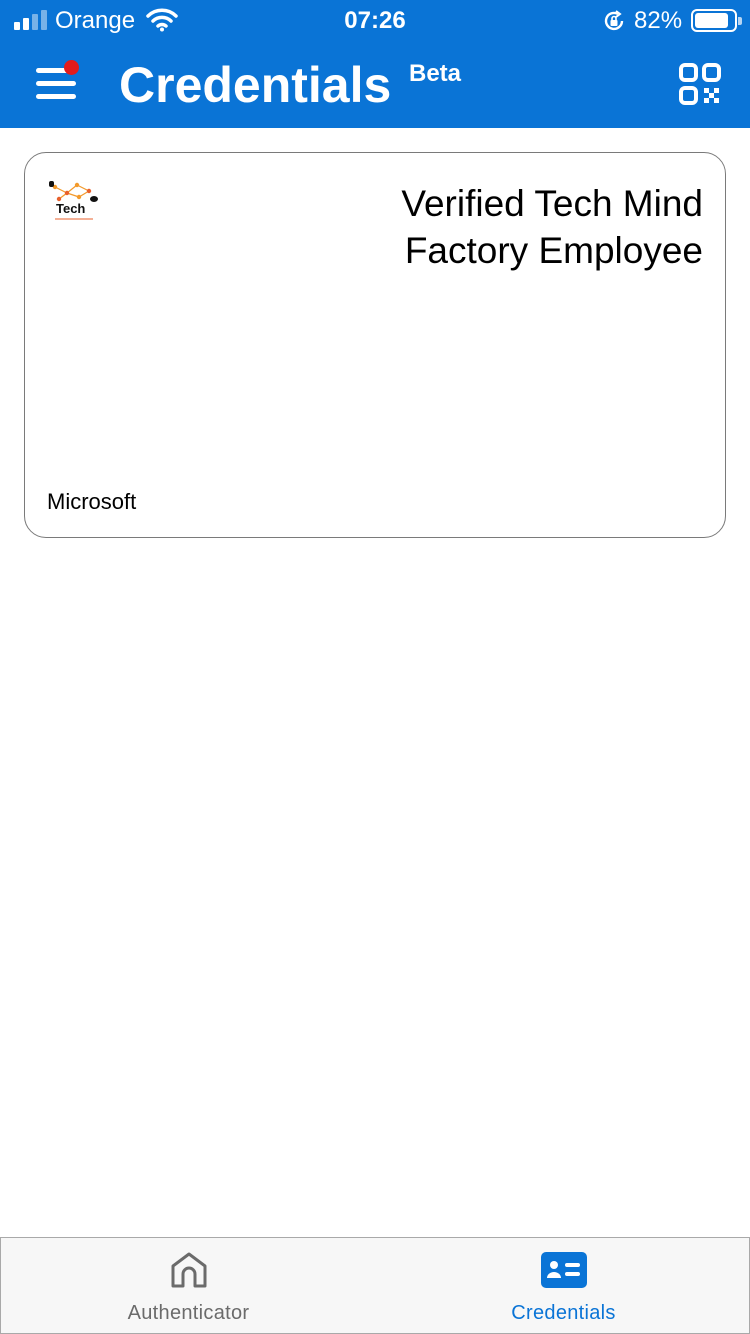  I want to click on status-bar: Orange 07:26 82%, so click(375, 22).